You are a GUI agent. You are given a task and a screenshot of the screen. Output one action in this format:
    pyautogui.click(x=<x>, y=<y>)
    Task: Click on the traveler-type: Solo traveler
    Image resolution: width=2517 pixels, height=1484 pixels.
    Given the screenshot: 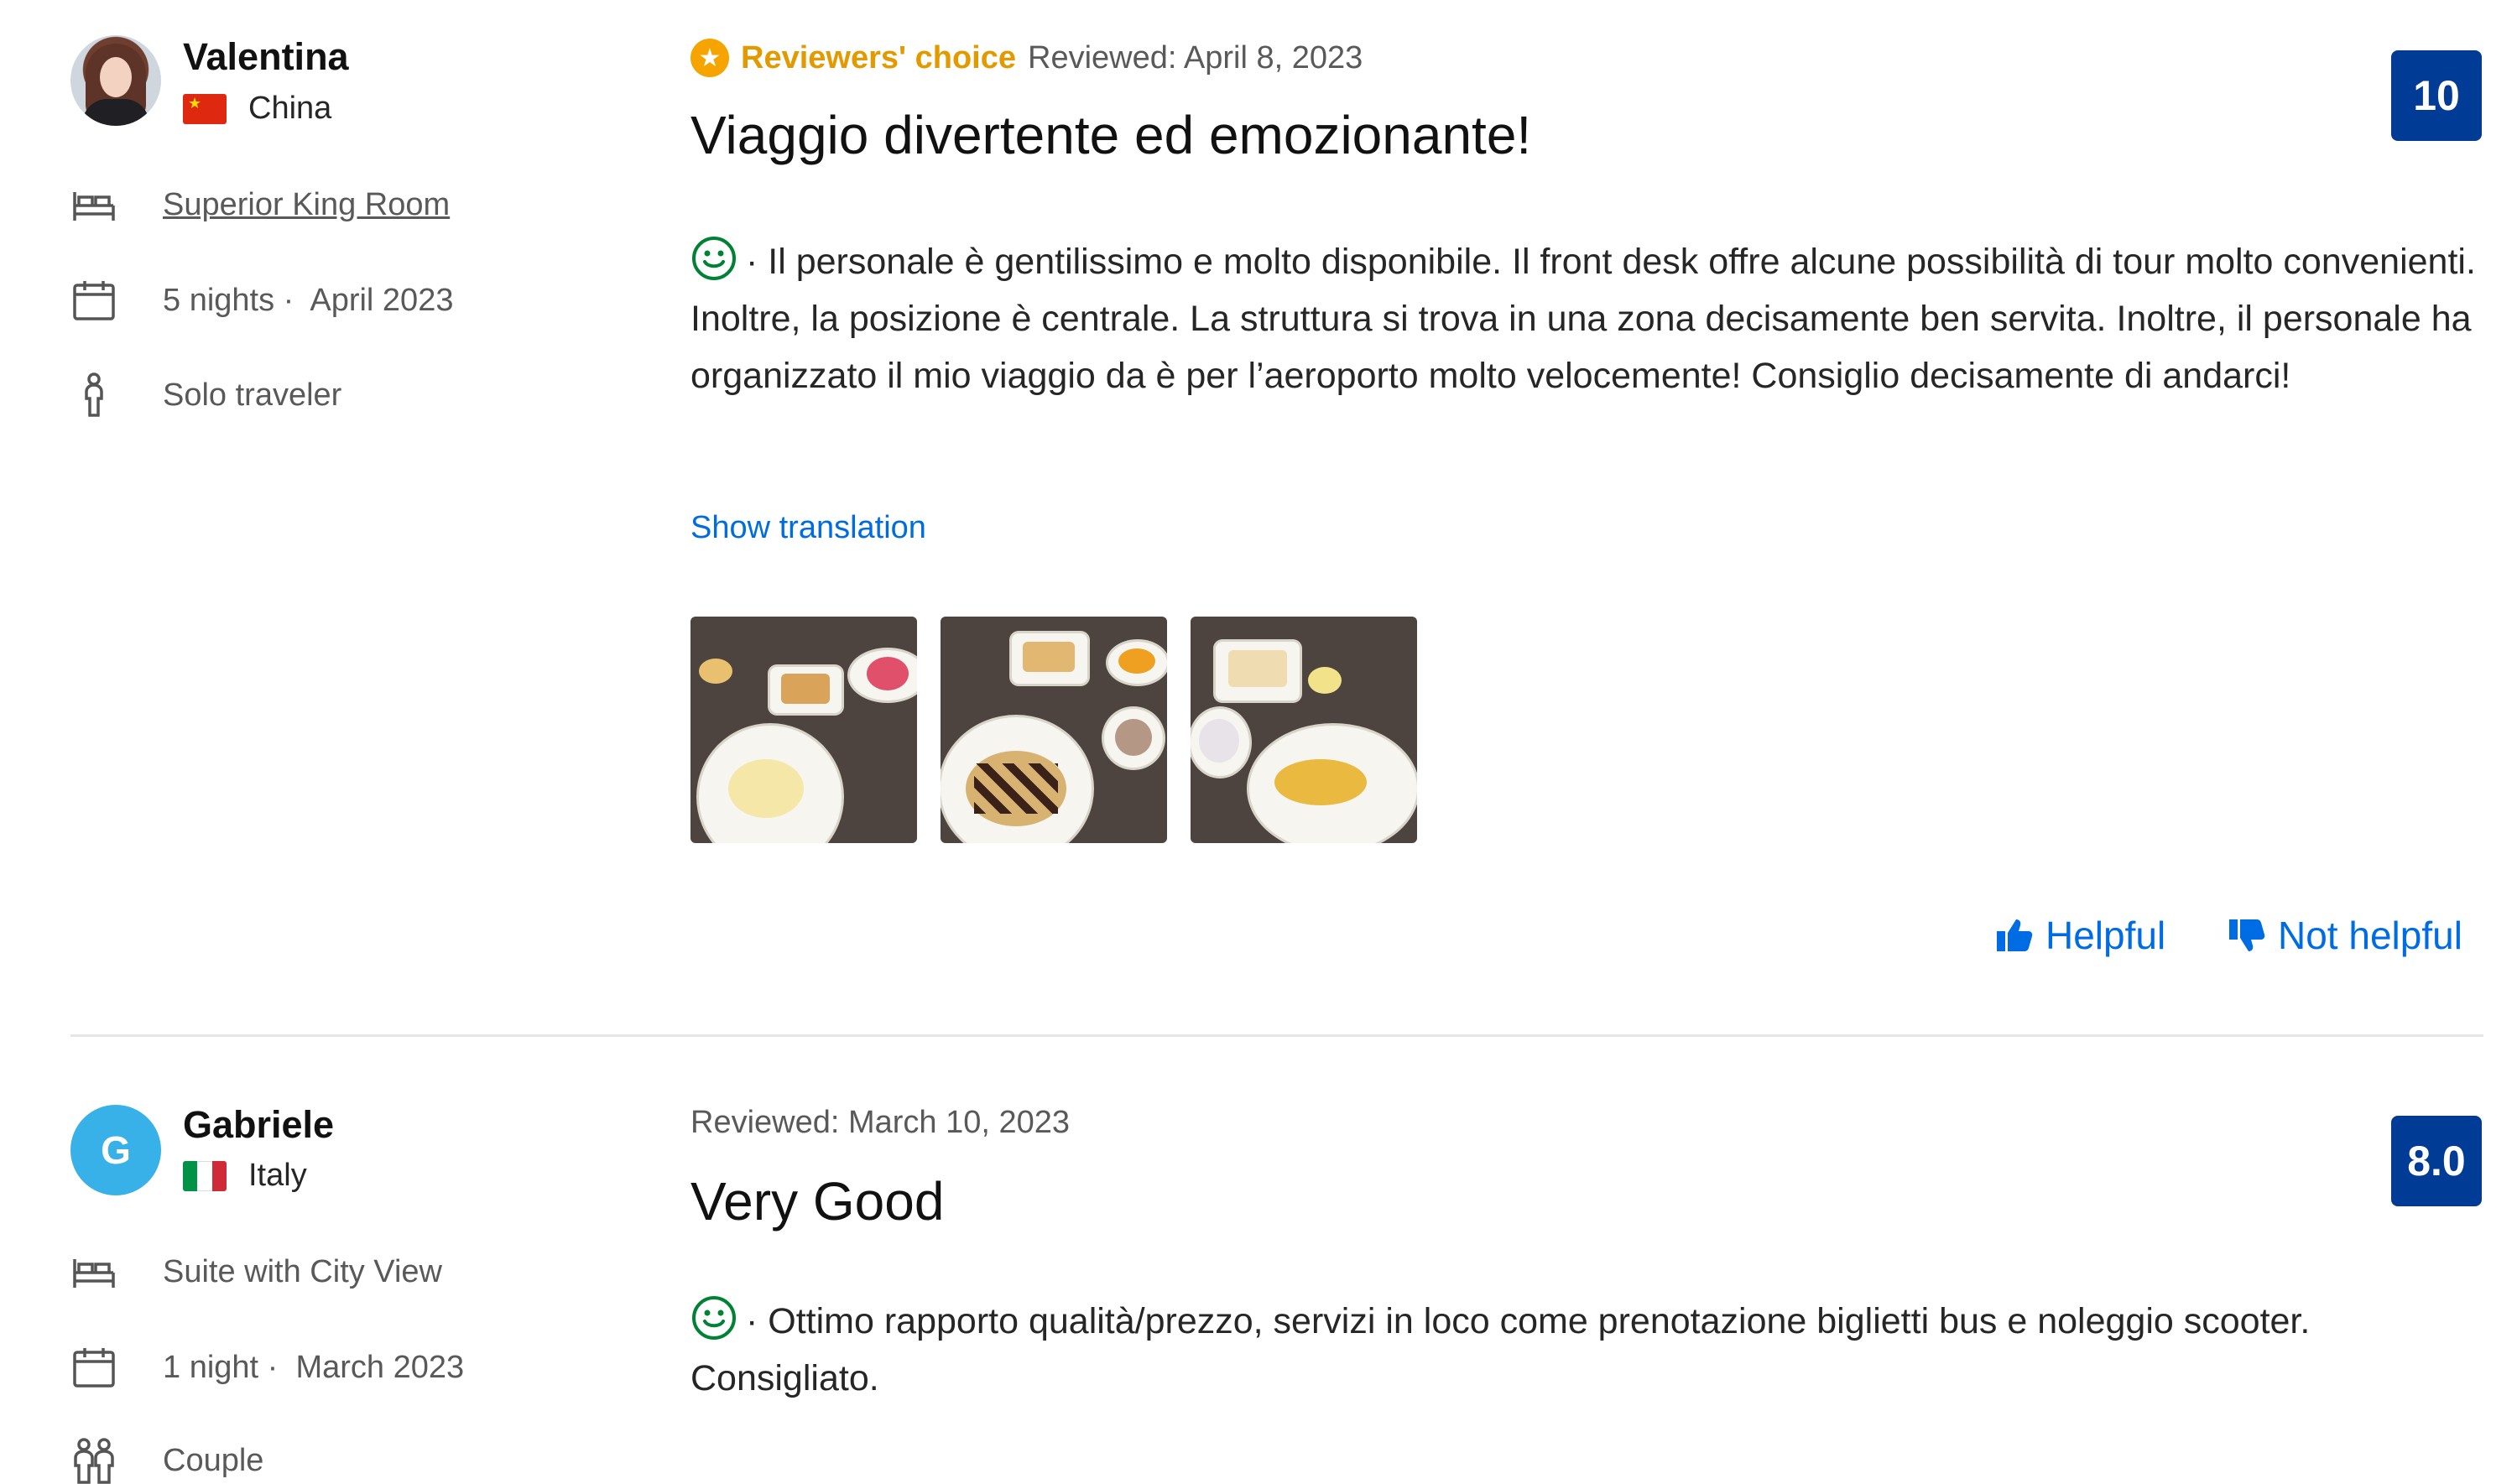 What is the action you would take?
    pyautogui.click(x=252, y=395)
    